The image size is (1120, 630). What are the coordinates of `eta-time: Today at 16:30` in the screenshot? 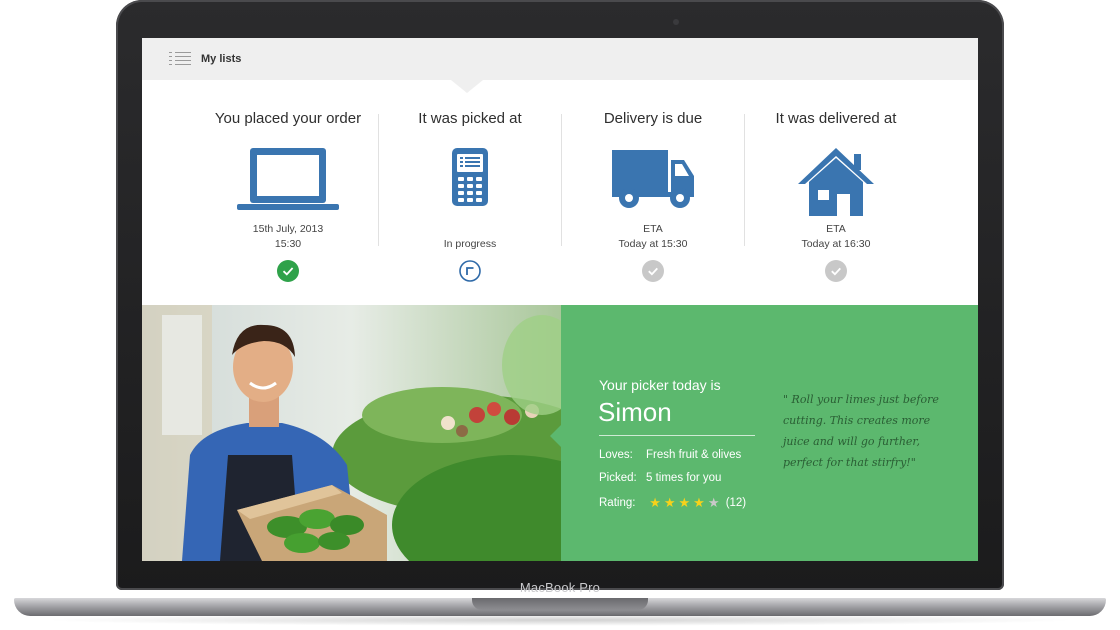 It's located at (836, 244).